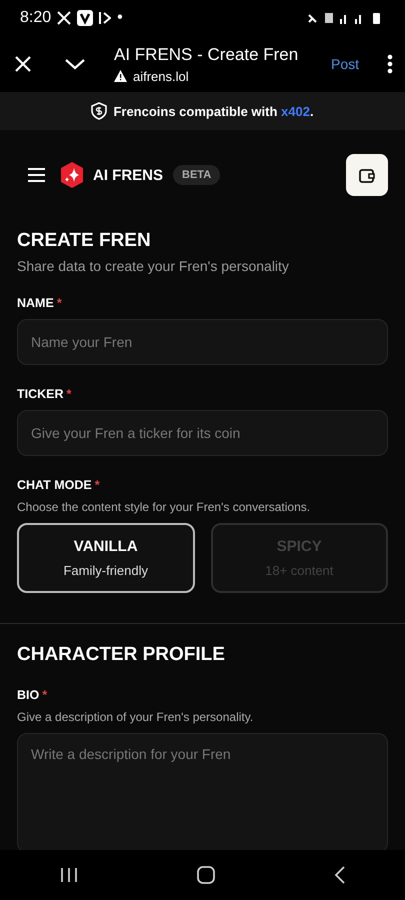  Describe the element at coordinates (161, 76) in the screenshot. I see `page-url: aifrens.lol` at that location.